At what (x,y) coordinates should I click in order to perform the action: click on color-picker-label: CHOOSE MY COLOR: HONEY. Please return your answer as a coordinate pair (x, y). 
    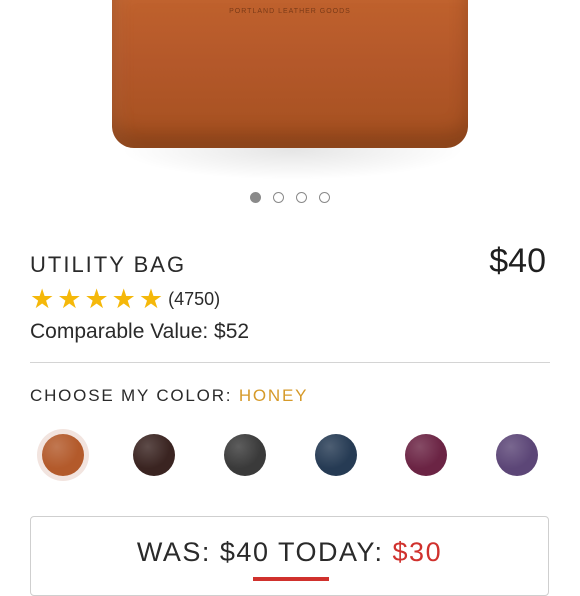
    Looking at the image, I should click on (169, 396).